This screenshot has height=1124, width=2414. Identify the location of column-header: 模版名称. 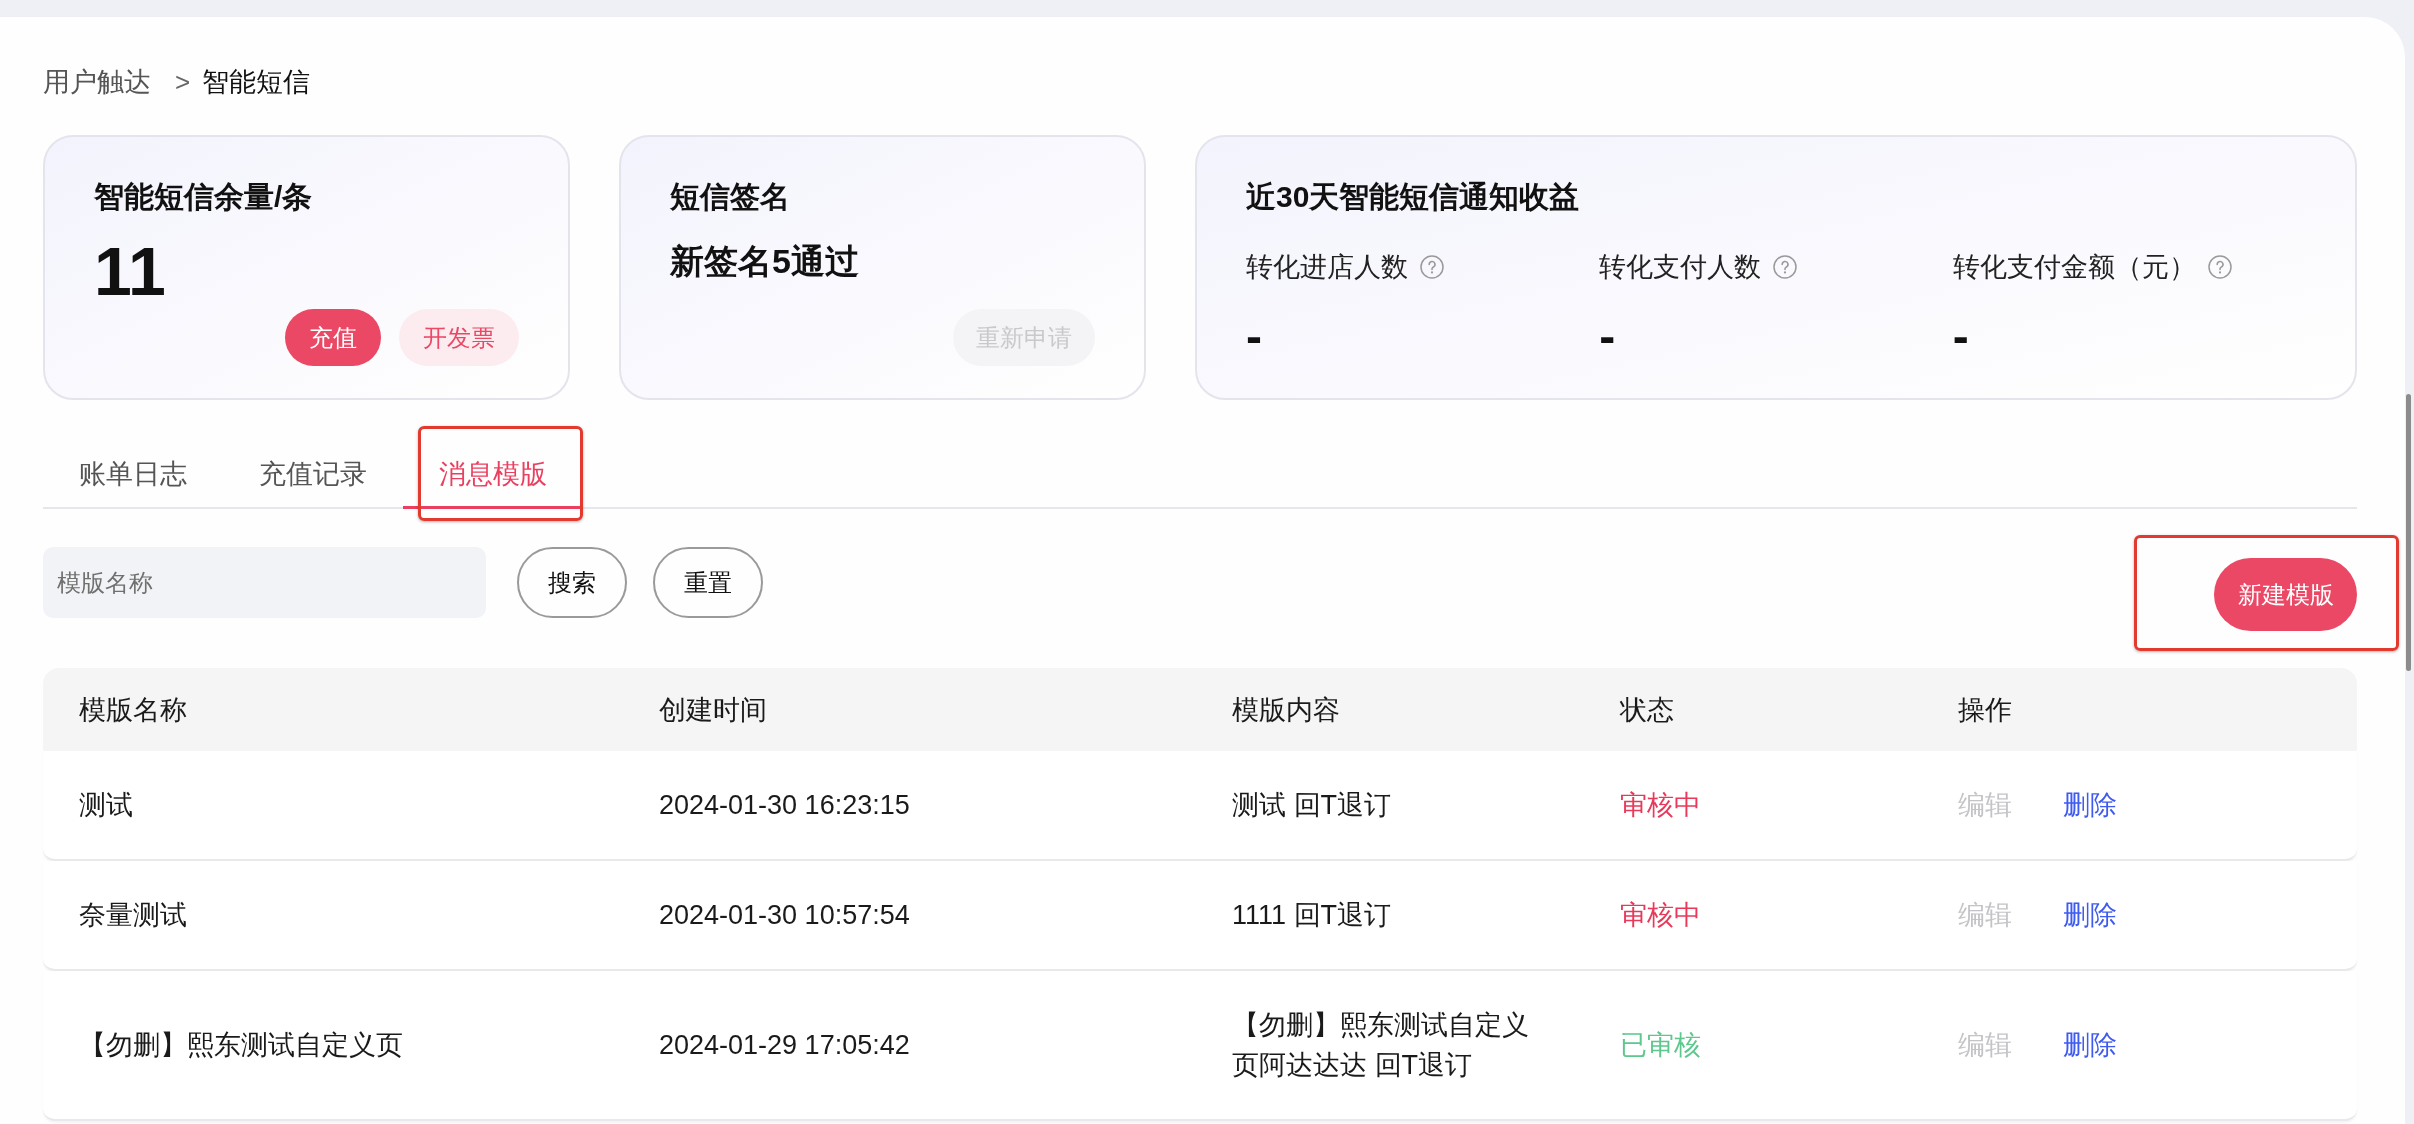
(133, 709).